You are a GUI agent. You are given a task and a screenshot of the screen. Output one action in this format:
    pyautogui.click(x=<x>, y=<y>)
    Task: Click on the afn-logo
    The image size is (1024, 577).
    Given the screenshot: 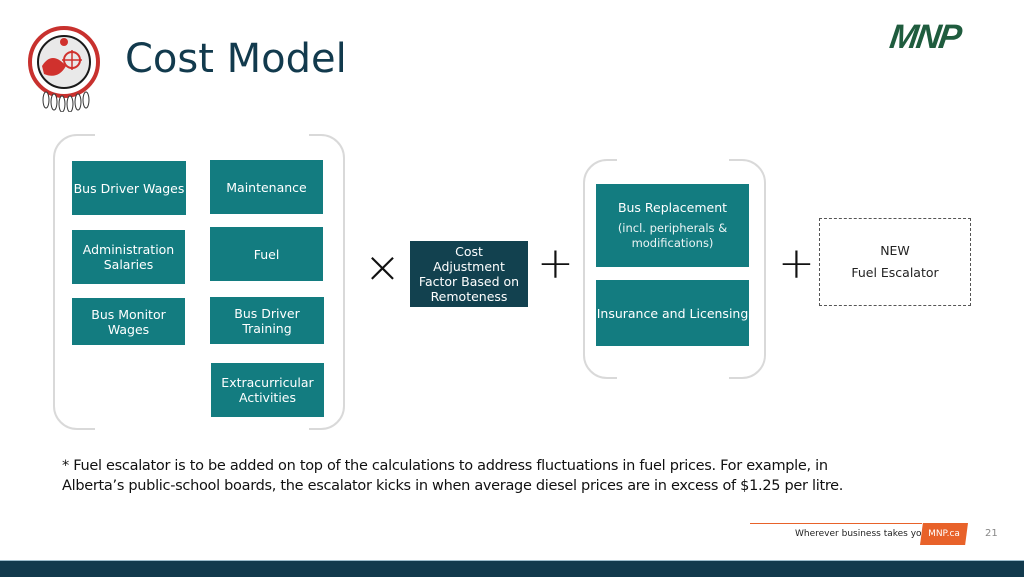 What is the action you would take?
    pyautogui.click(x=64, y=67)
    